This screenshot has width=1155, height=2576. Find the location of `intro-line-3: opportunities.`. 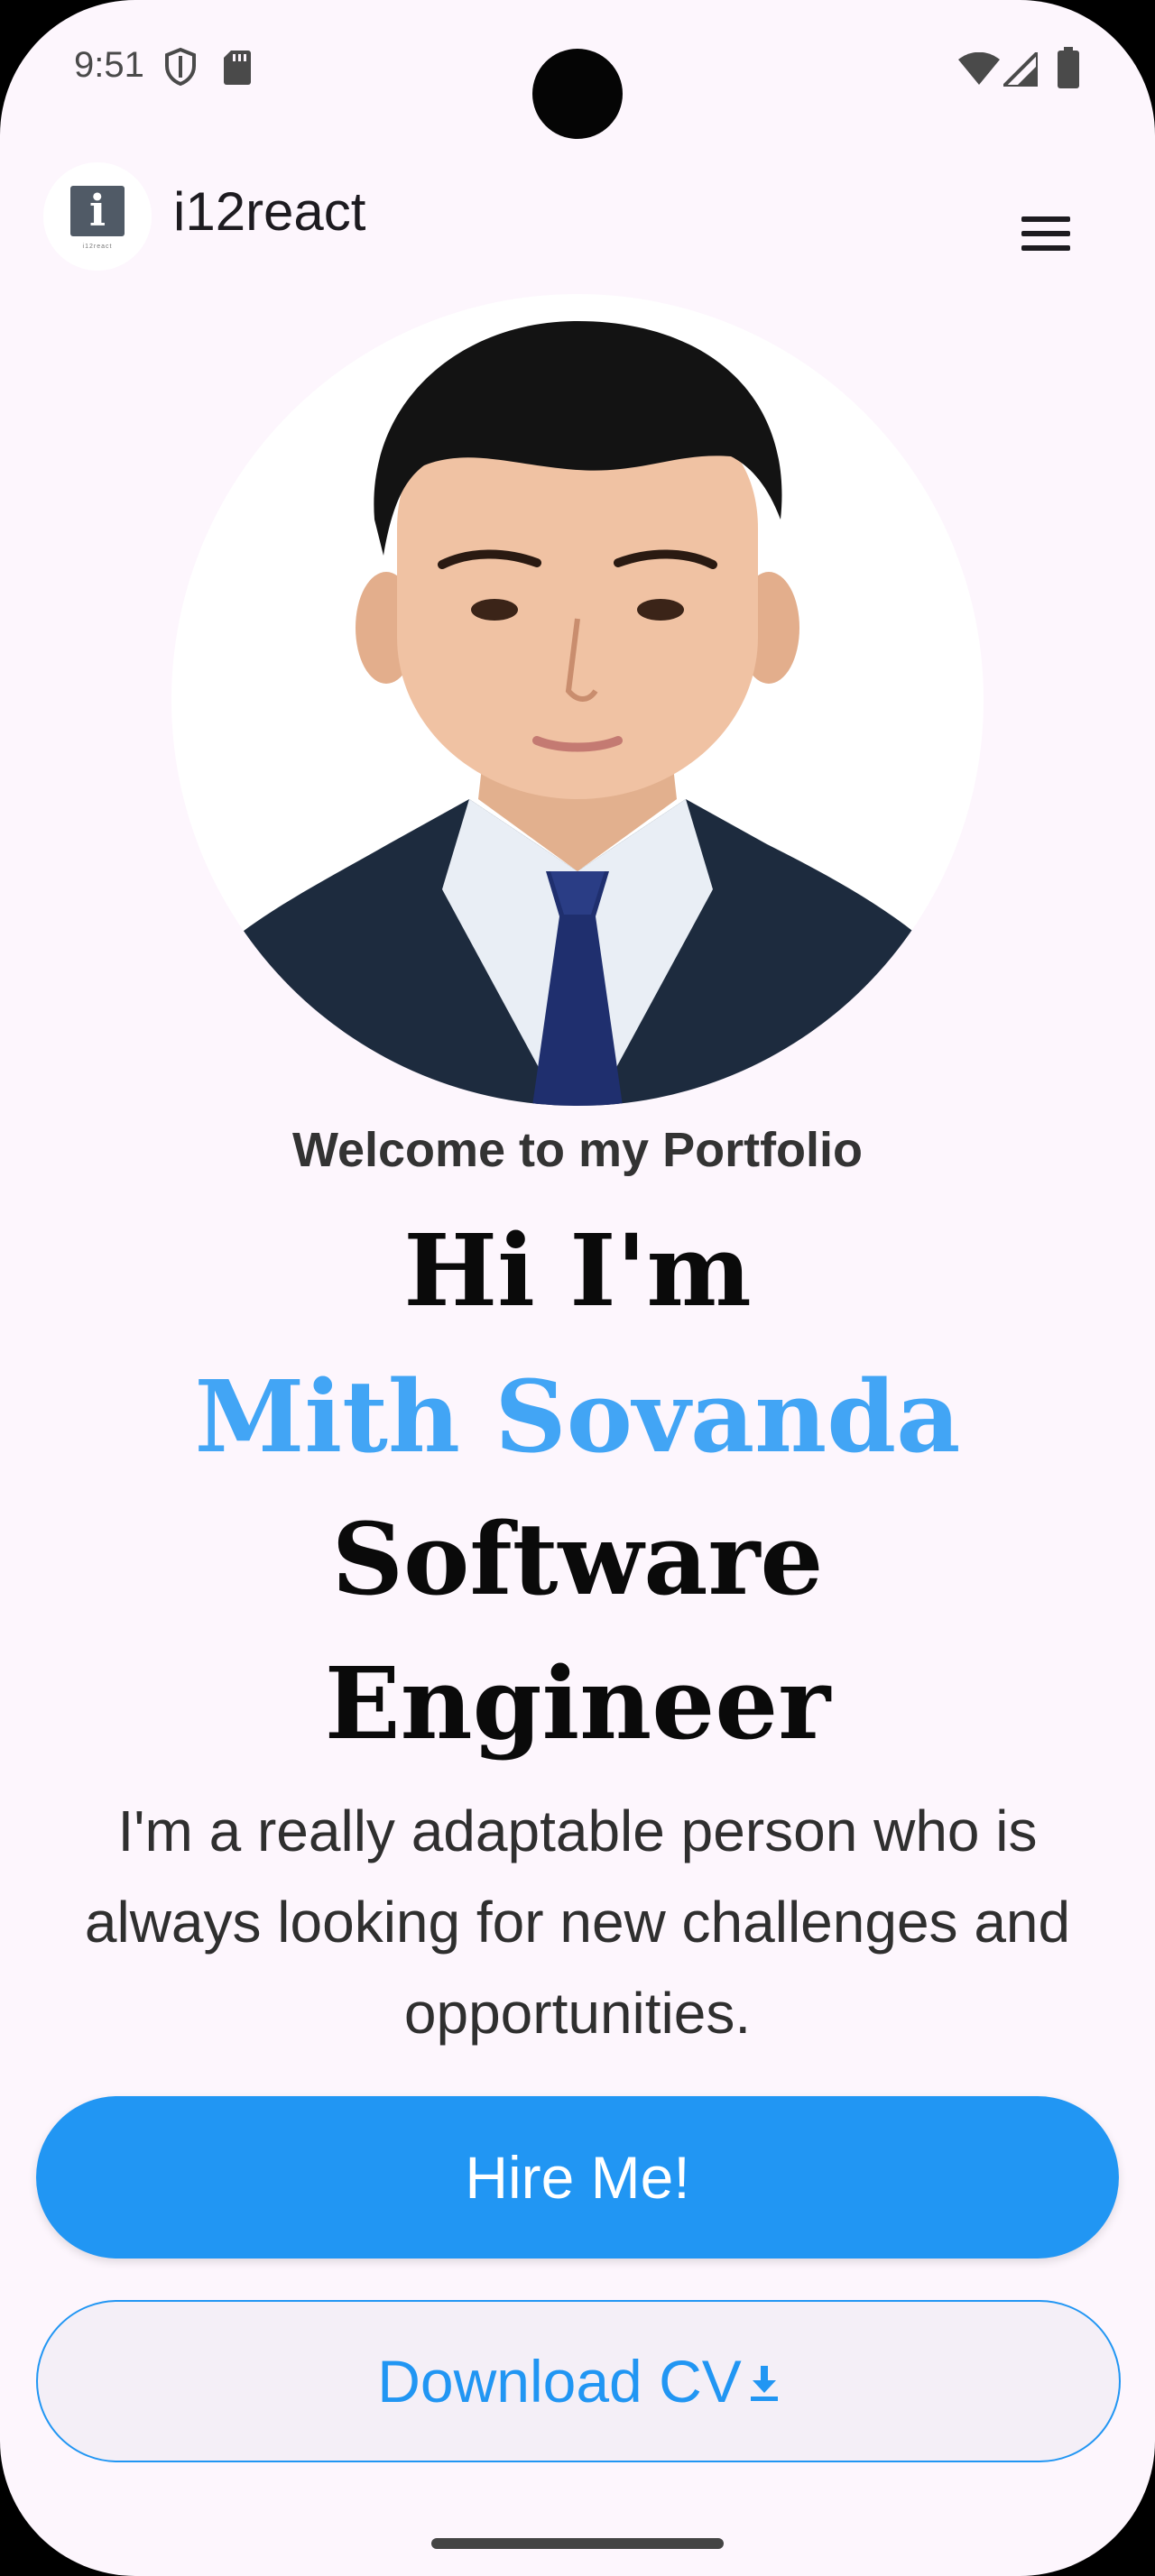

intro-line-3: opportunities. is located at coordinates (577, 2013).